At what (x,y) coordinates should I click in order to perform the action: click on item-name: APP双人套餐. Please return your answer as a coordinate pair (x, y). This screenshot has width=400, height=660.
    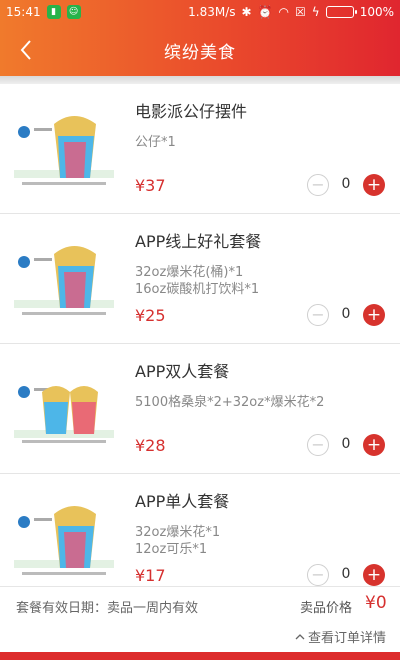
    Looking at the image, I should click on (182, 371).